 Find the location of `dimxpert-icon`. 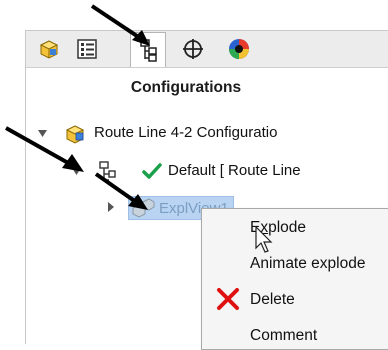

dimxpert-icon is located at coordinates (193, 49).